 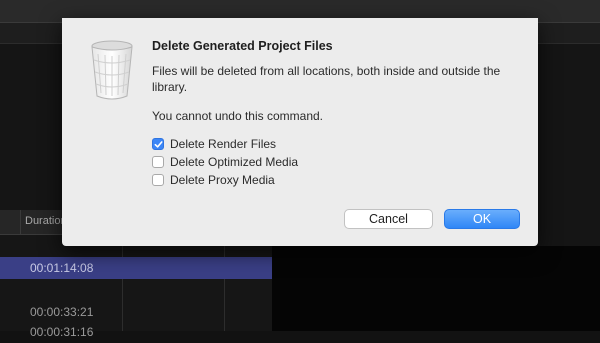 What do you see at coordinates (388, 219) in the screenshot?
I see `cancel-button: Cancel` at bounding box center [388, 219].